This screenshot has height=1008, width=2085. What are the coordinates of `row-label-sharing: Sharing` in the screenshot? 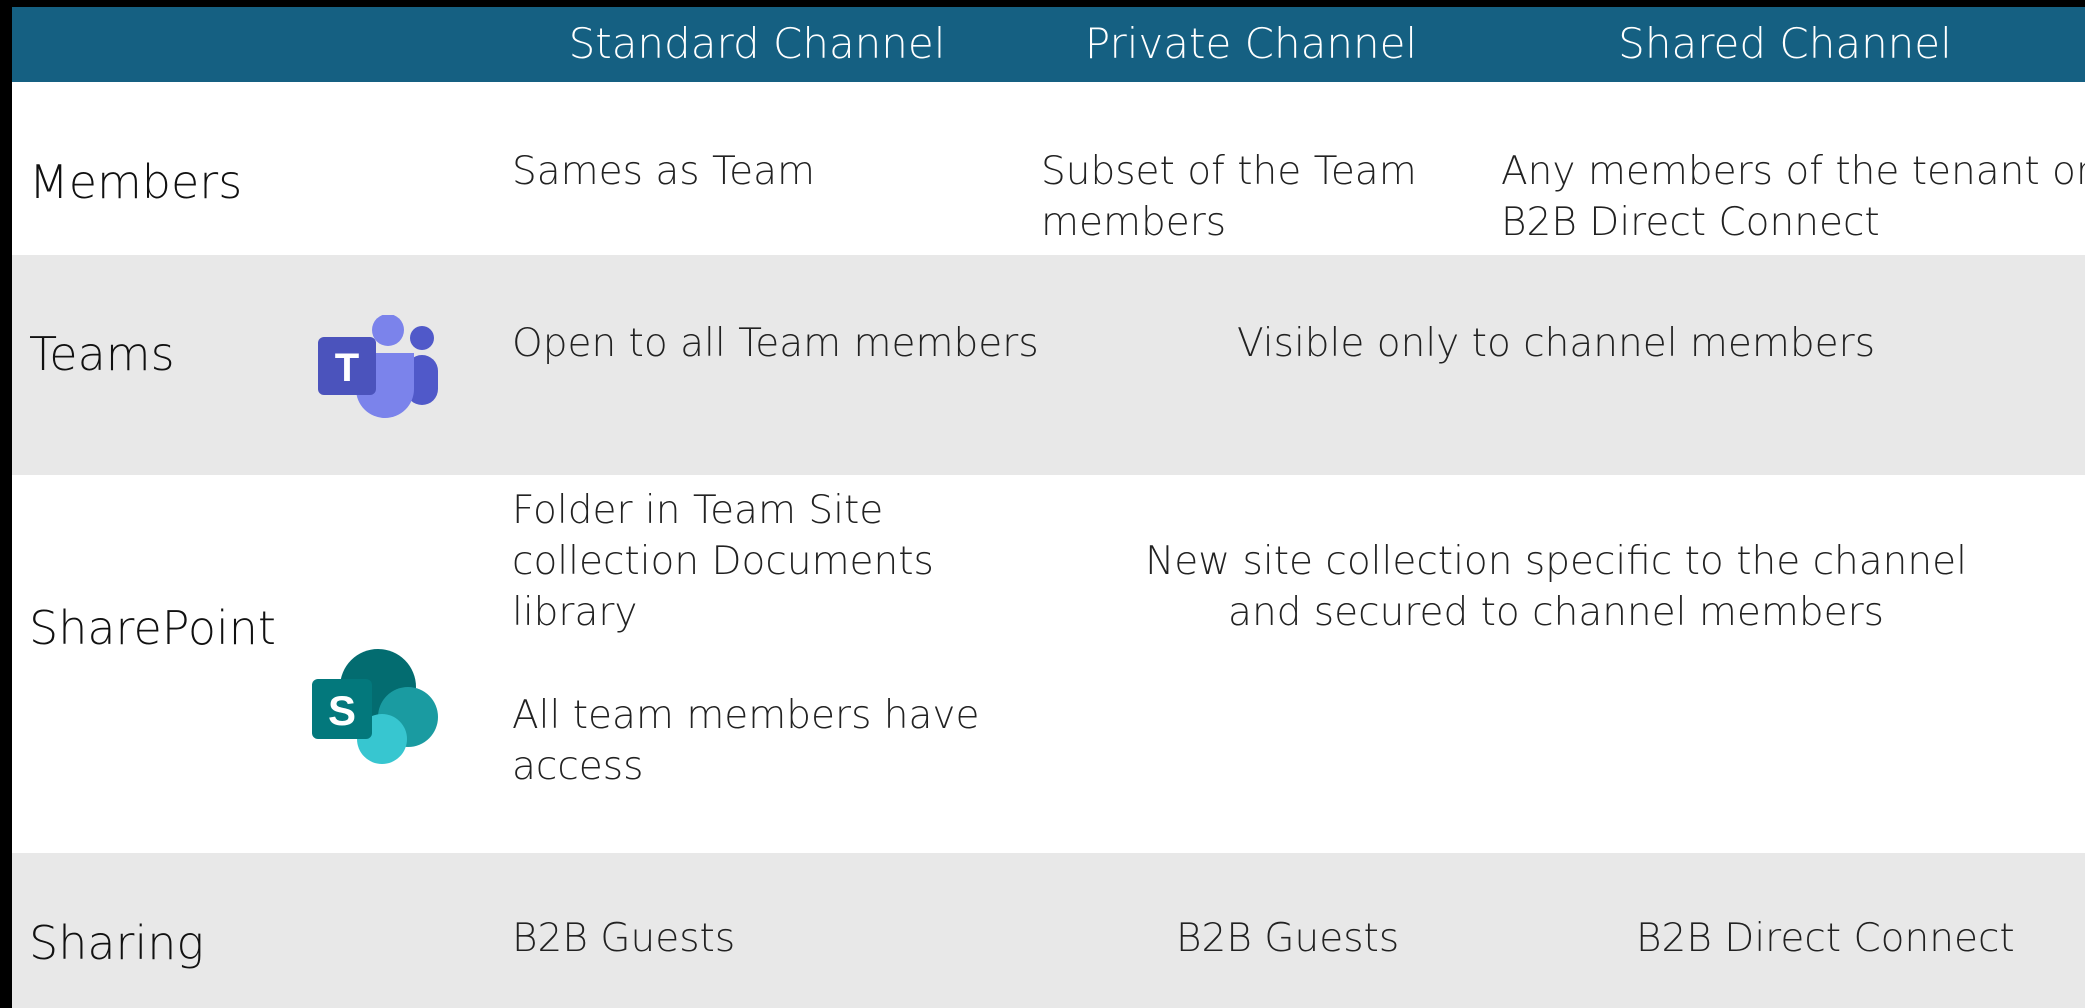 It's located at (116, 943).